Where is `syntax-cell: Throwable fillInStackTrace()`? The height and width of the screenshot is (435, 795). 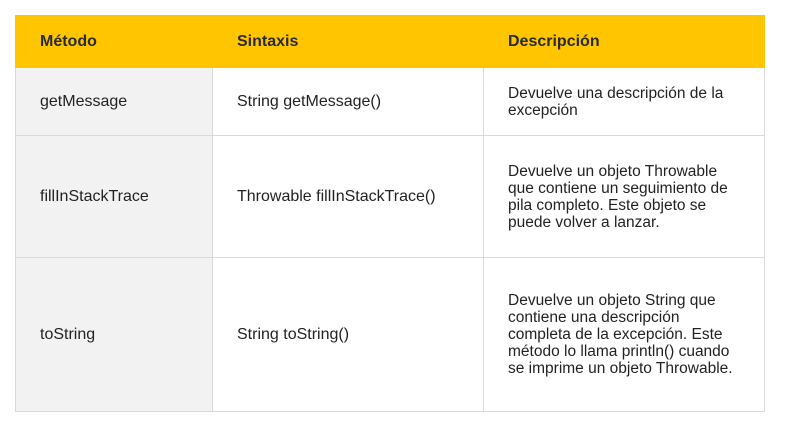
syntax-cell: Throwable fillInStackTrace() is located at coordinates (348, 196).